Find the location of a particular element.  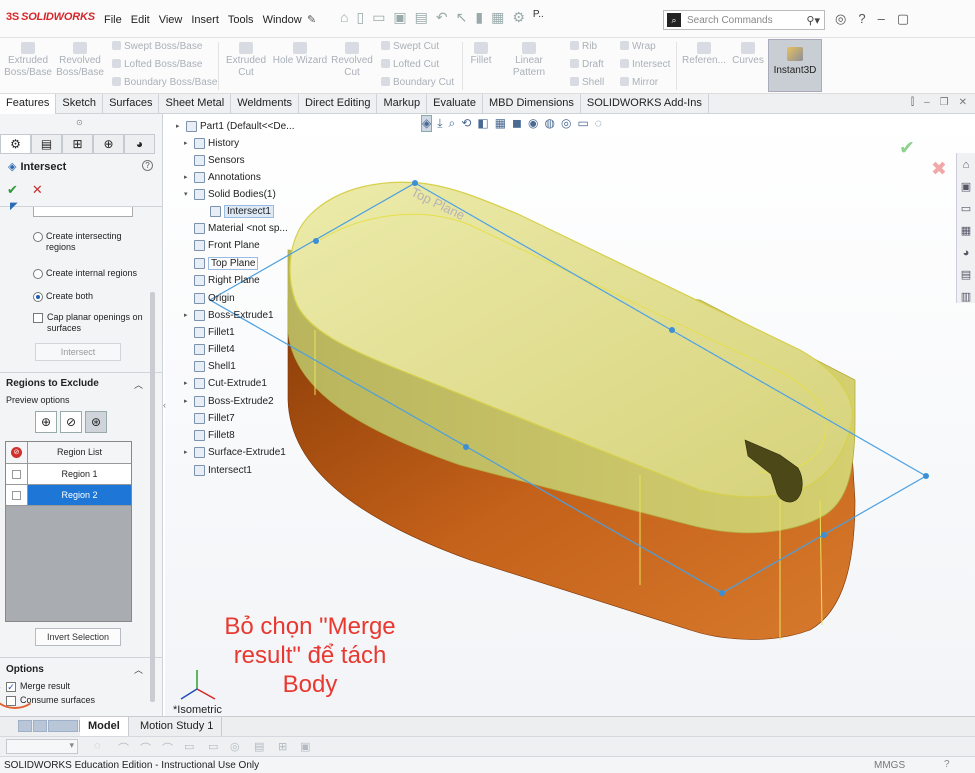

region-name: Region 1 is located at coordinates (79, 474).